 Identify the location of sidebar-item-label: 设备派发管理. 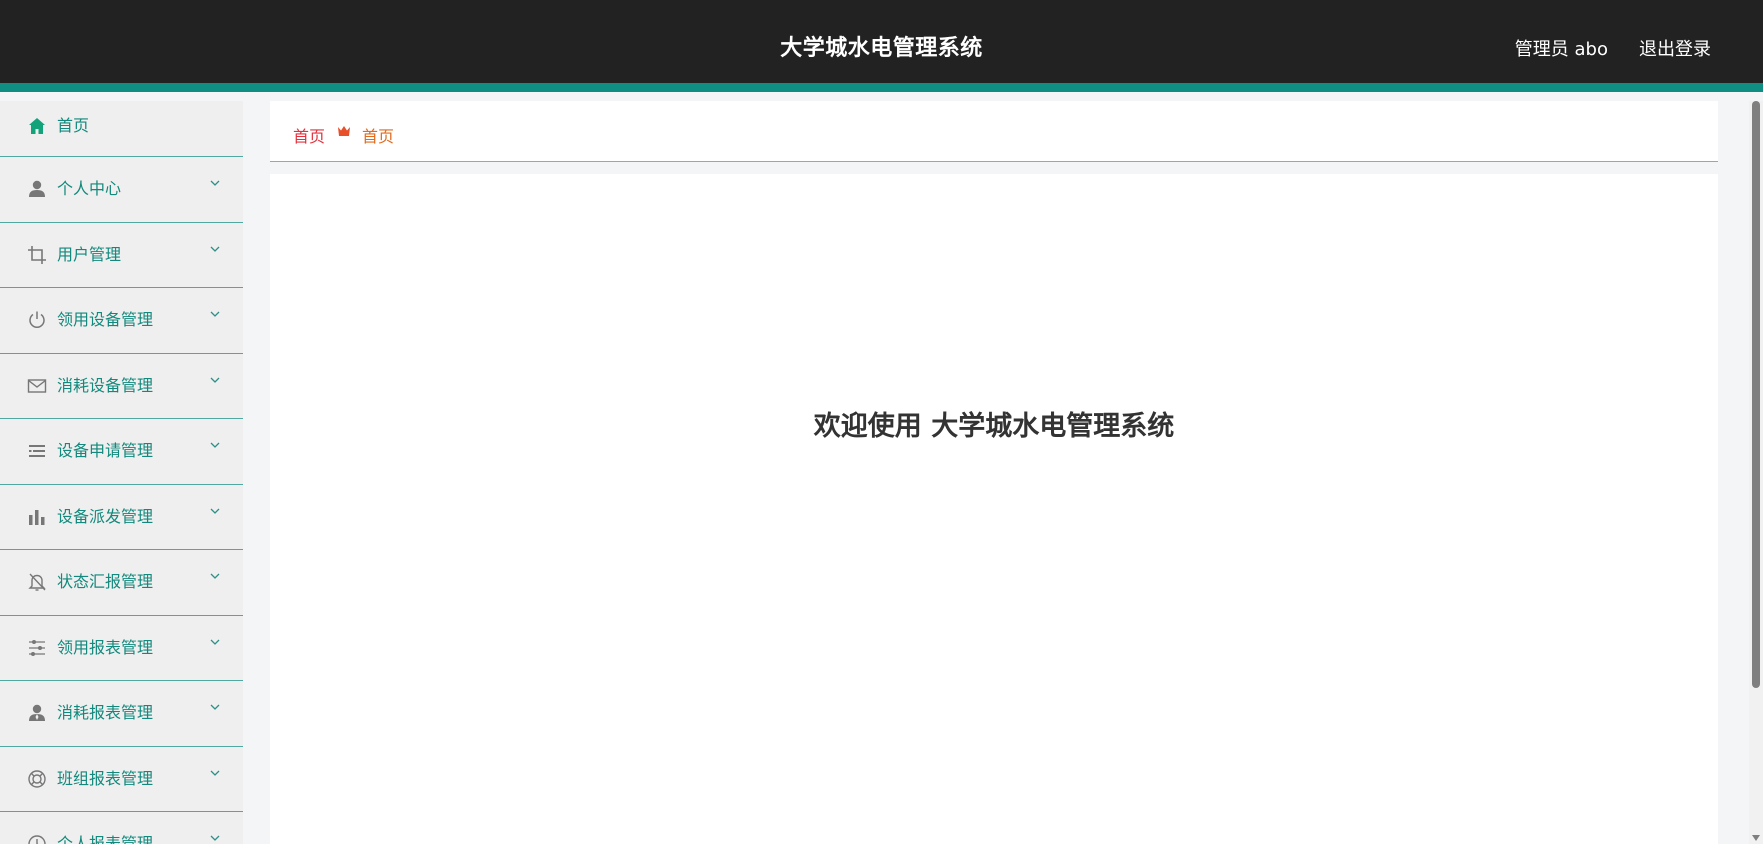
(105, 516).